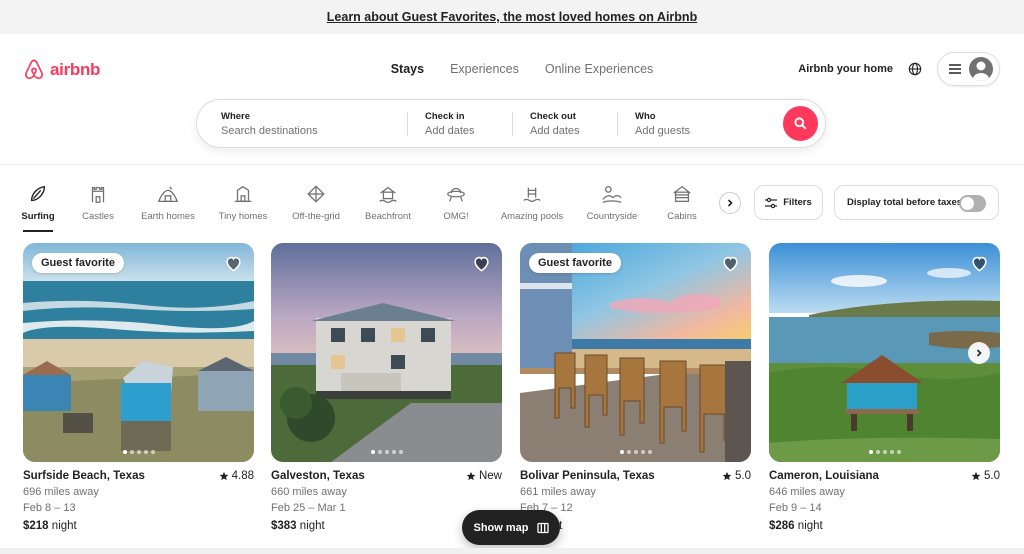 The height and width of the screenshot is (554, 1024). I want to click on hamburger-icon, so click(955, 69).